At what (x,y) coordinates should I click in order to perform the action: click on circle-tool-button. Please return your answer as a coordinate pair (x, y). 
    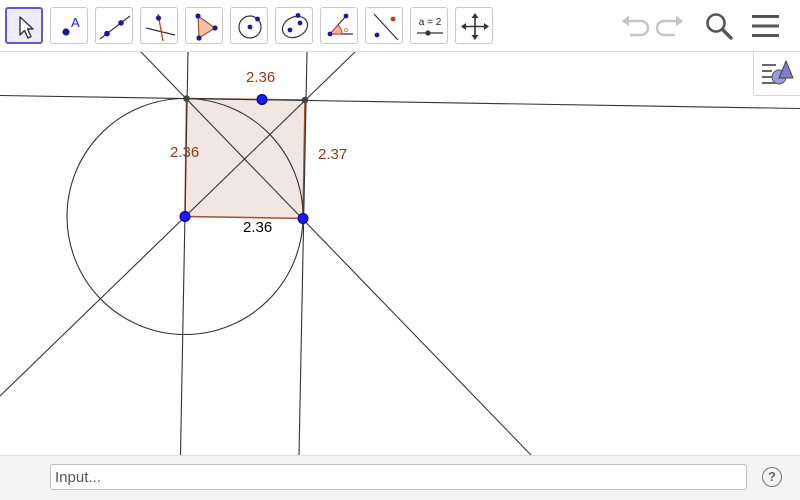
    Looking at the image, I should click on (249, 25).